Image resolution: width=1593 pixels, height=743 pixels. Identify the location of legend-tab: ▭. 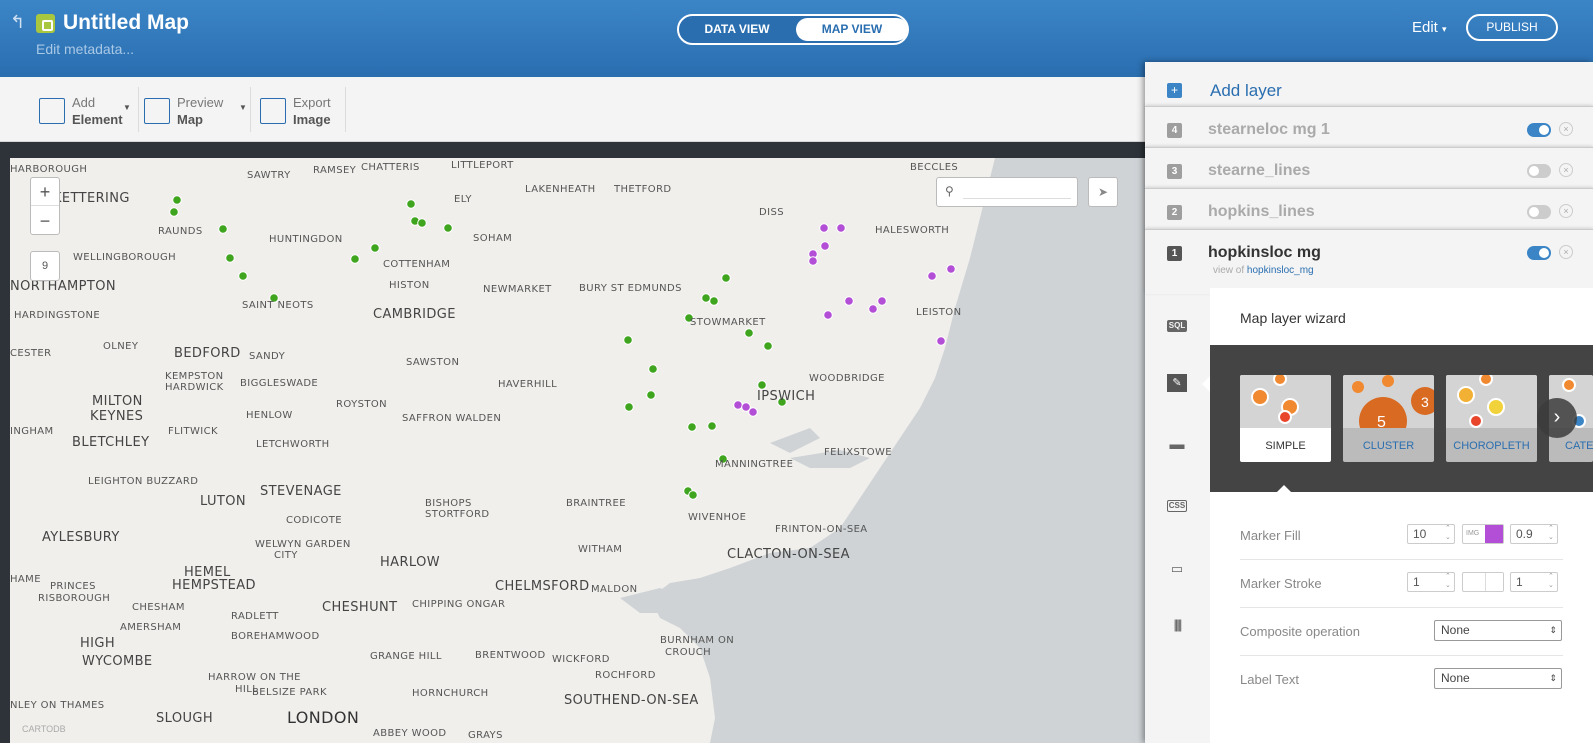
(1177, 569).